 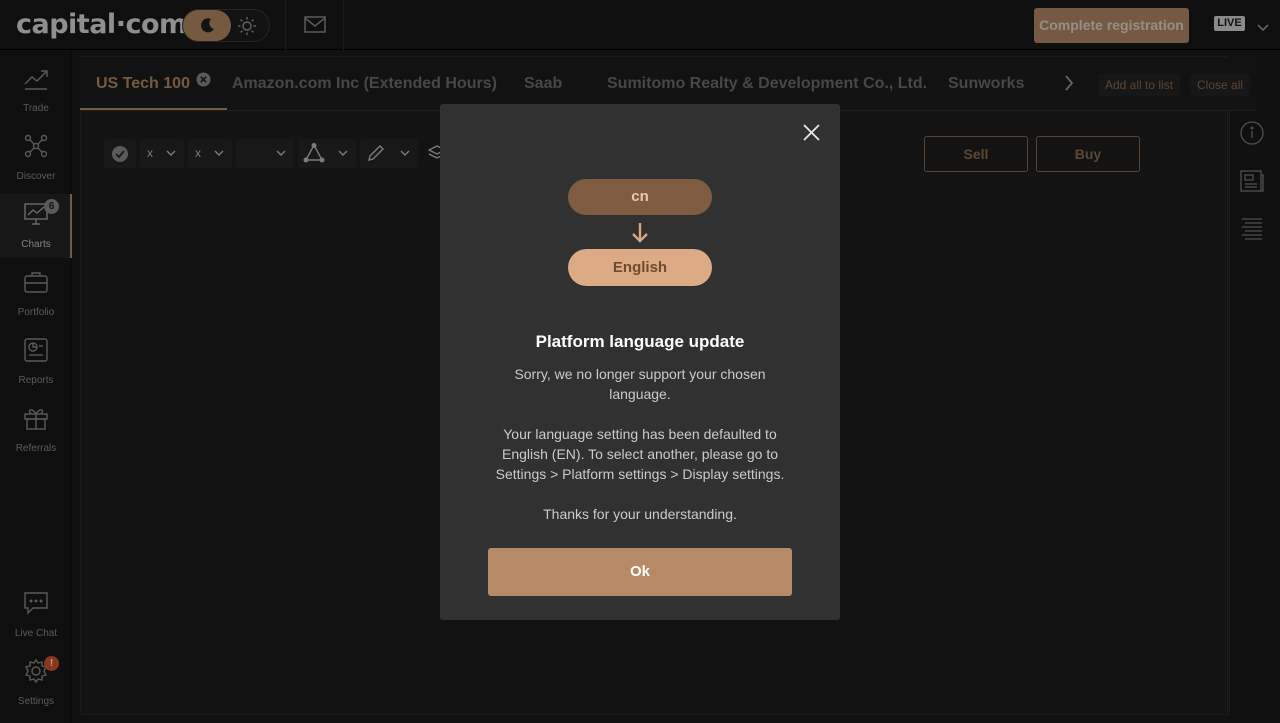 What do you see at coordinates (640, 514) in the screenshot?
I see `dialog-paragraph: Thanks for your understanding.` at bounding box center [640, 514].